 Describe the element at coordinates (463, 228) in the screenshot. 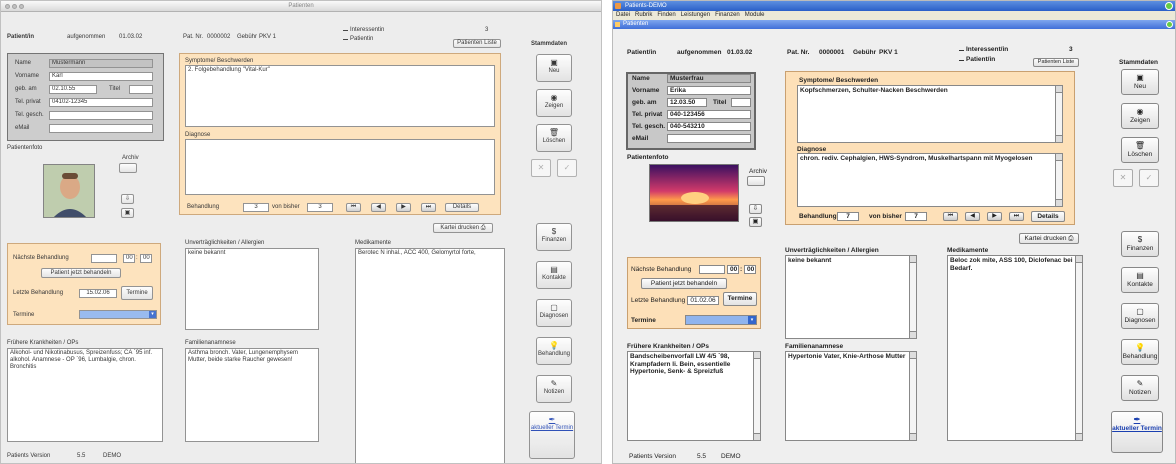

I see `kartei-drucken-button: Kartei drucken ⎙` at that location.